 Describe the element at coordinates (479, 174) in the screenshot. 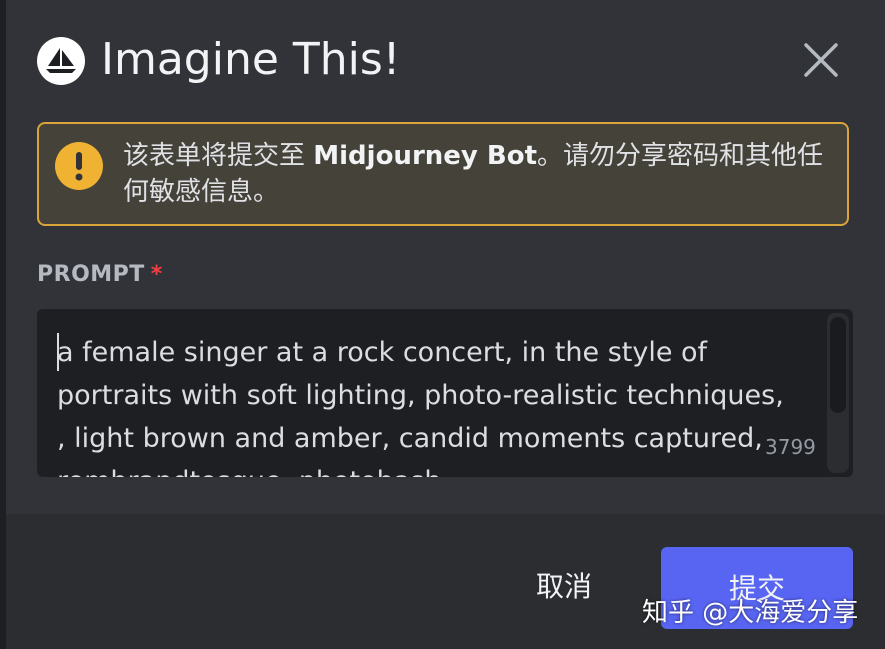

I see `warning-message: 该表单将提交至 Midjourney Bot。请勿分享密码和其他任何敏感信息。` at that location.